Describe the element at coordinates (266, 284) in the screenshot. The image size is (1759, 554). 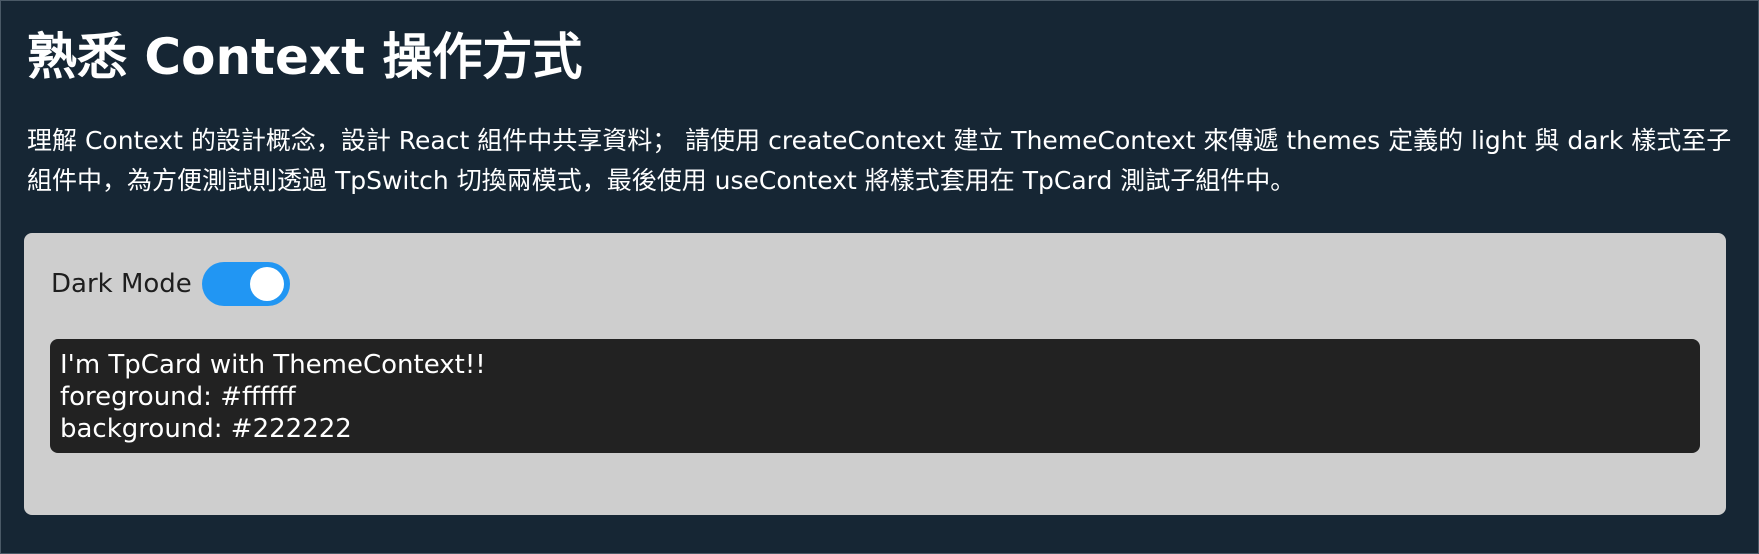
I see `switch-knob` at that location.